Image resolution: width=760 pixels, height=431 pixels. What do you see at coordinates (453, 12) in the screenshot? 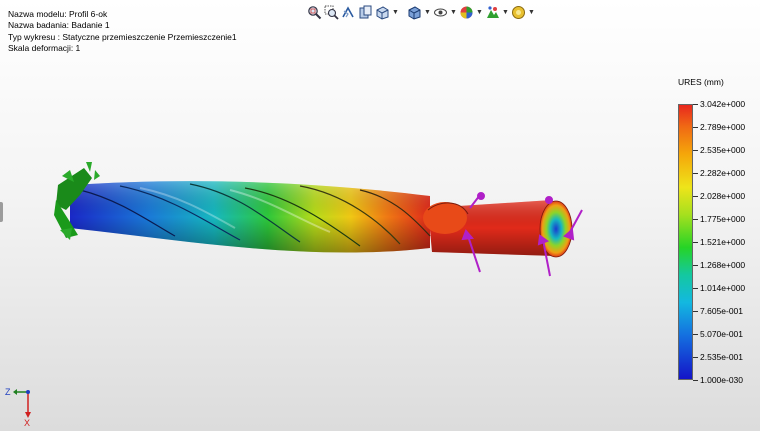
I see `hide-show-items-dropdown: ▼` at bounding box center [453, 12].